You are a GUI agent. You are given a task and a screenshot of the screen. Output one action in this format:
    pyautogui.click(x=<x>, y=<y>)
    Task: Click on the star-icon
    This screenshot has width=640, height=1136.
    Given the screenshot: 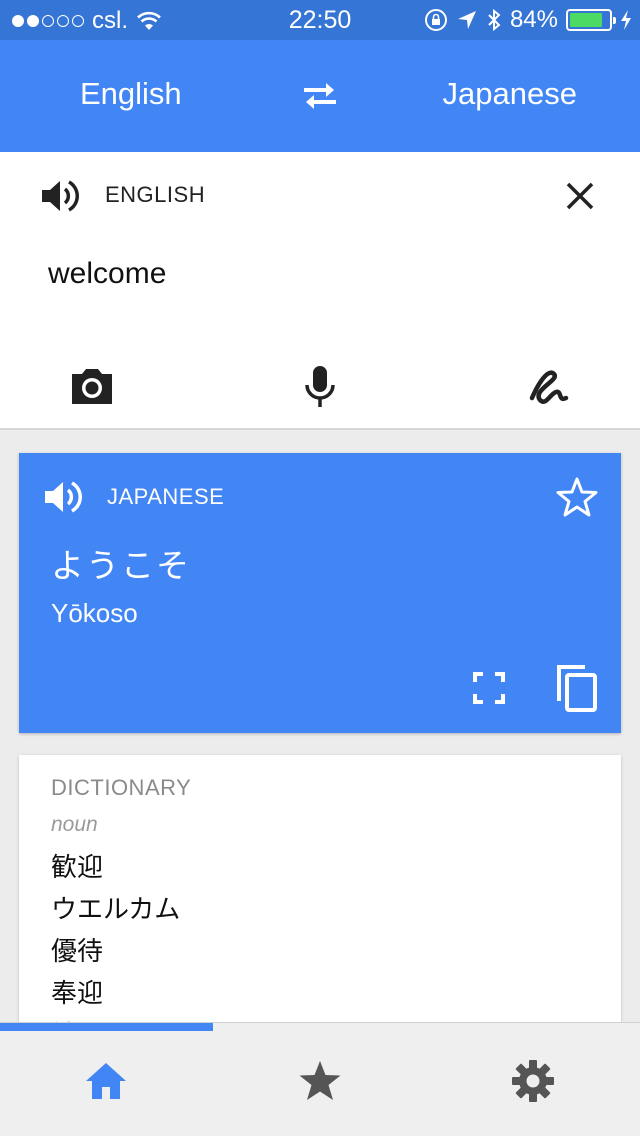 What is the action you would take?
    pyautogui.click(x=320, y=1081)
    